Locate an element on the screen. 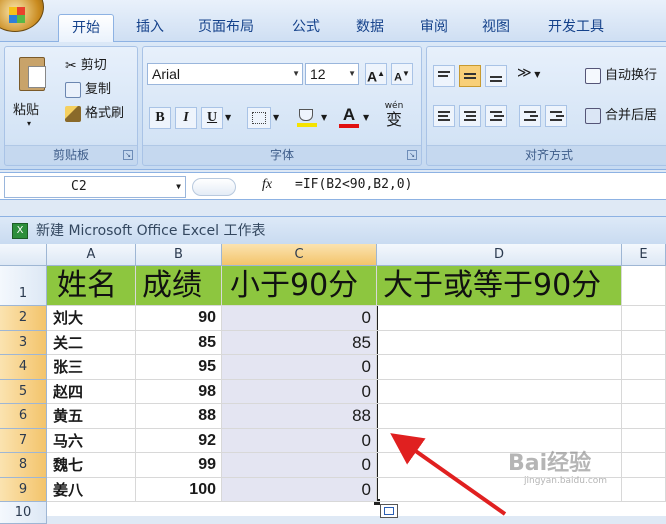 The height and width of the screenshot is (524, 666). baidu-watermark-url: jingyan.baidu.com is located at coordinates (566, 481).